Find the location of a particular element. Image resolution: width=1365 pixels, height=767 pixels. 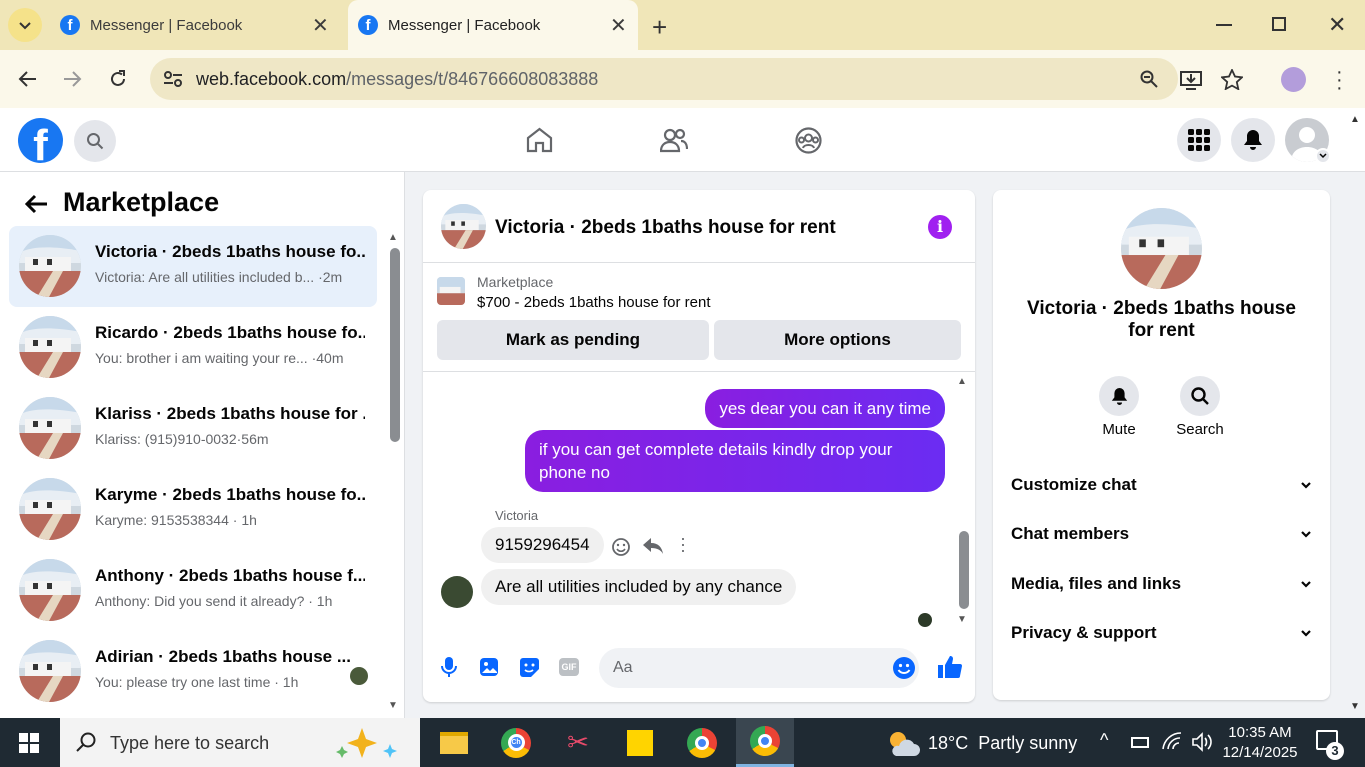

header-divider is located at coordinates (699, 262).